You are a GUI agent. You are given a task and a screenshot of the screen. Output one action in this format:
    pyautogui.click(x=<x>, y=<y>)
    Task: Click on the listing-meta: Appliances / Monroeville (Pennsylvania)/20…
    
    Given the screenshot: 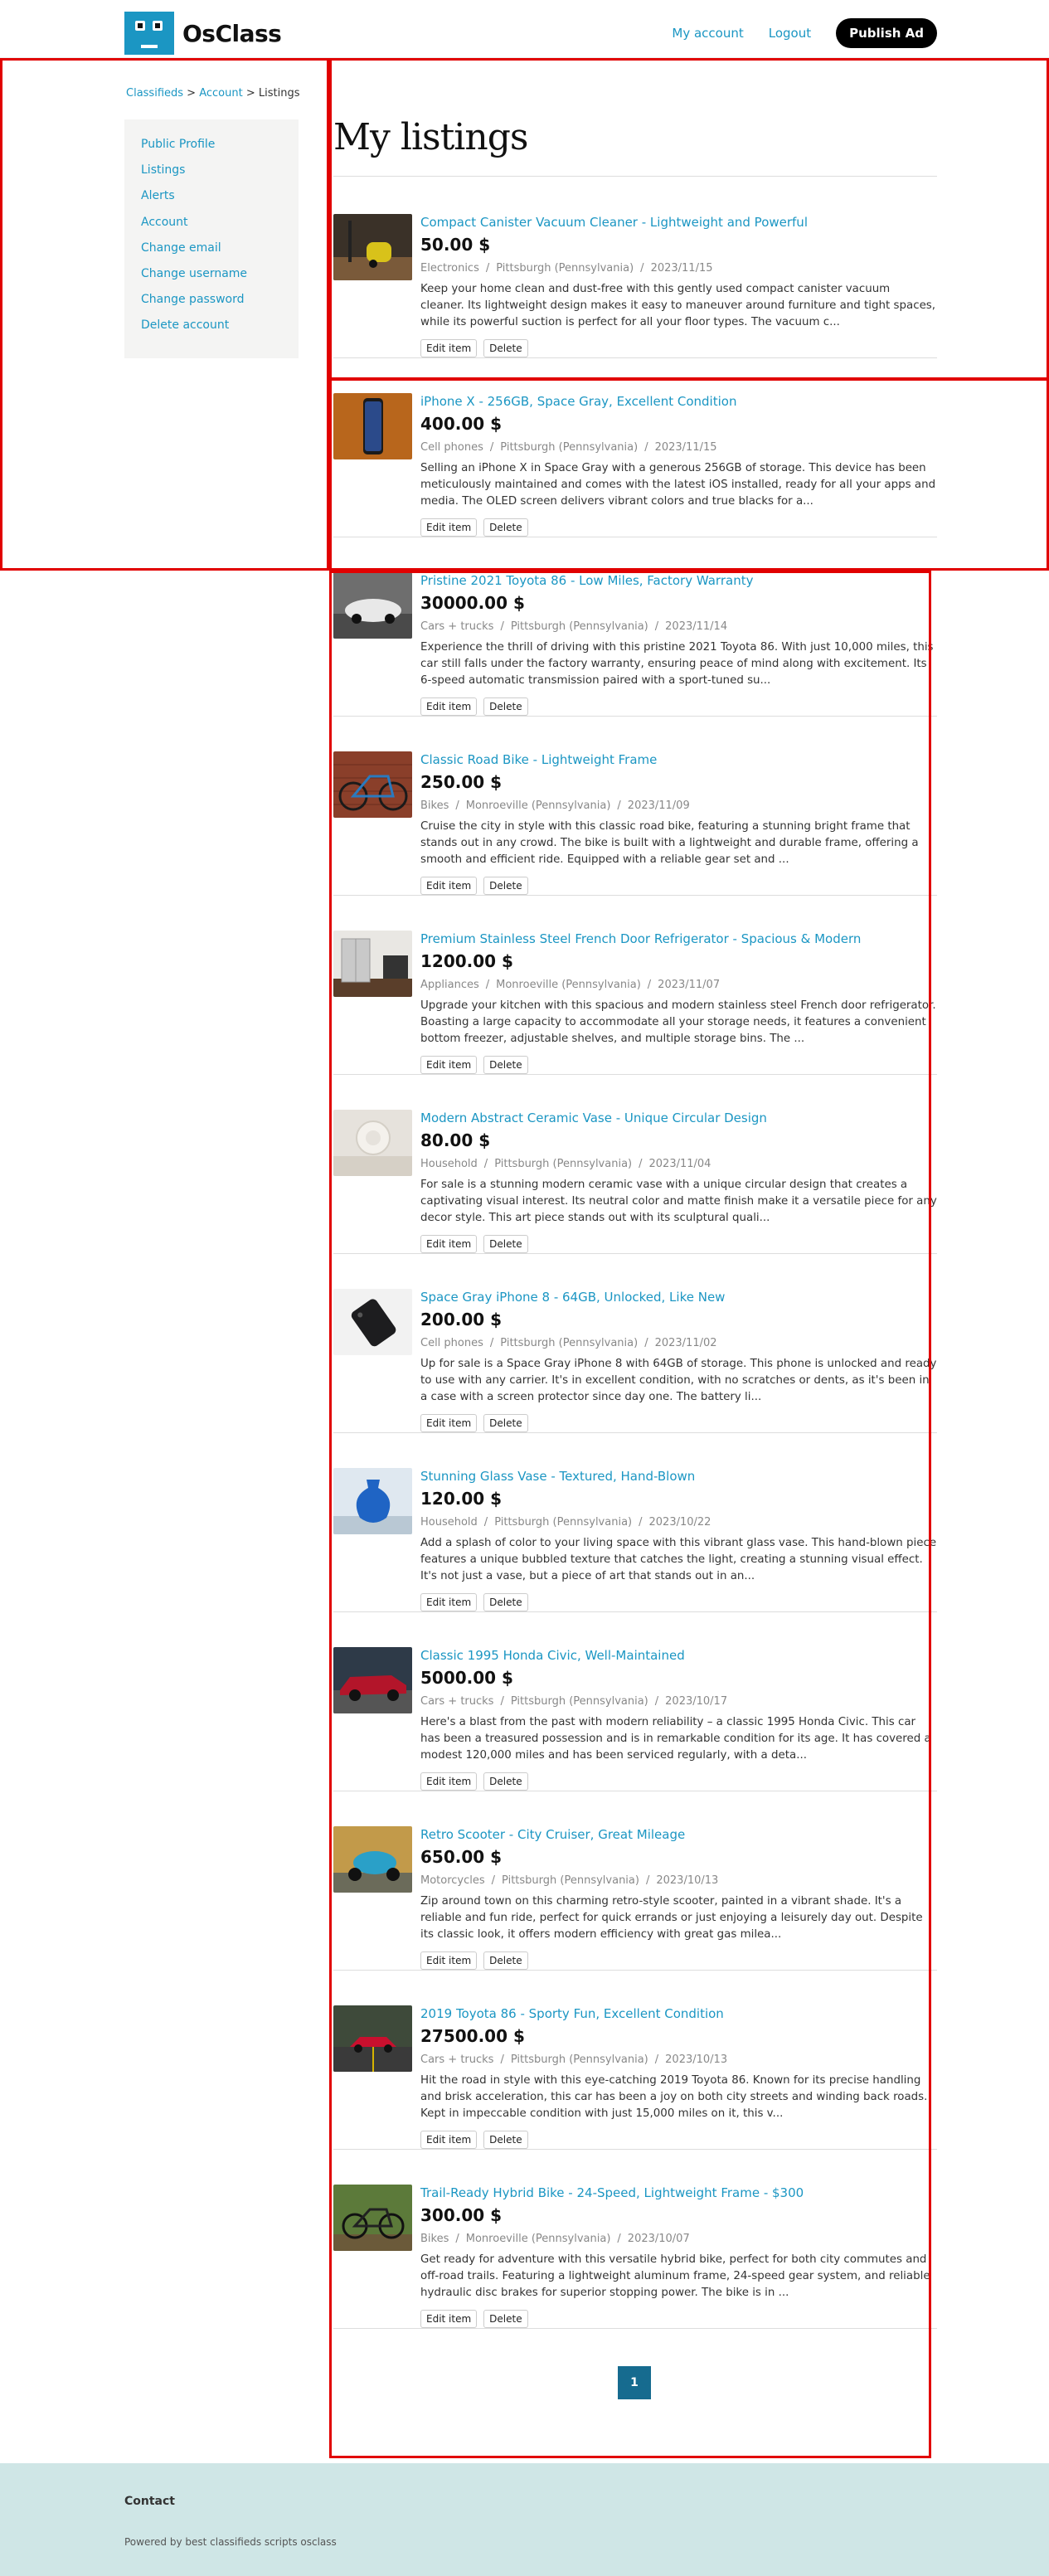 What is the action you would take?
    pyautogui.click(x=570, y=985)
    